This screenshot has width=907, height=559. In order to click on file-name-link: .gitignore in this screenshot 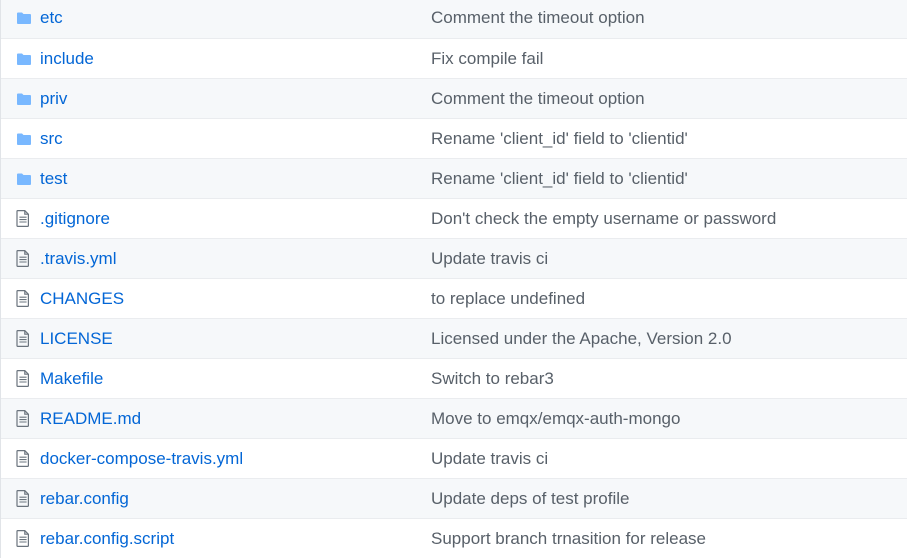, I will do `click(75, 218)`.